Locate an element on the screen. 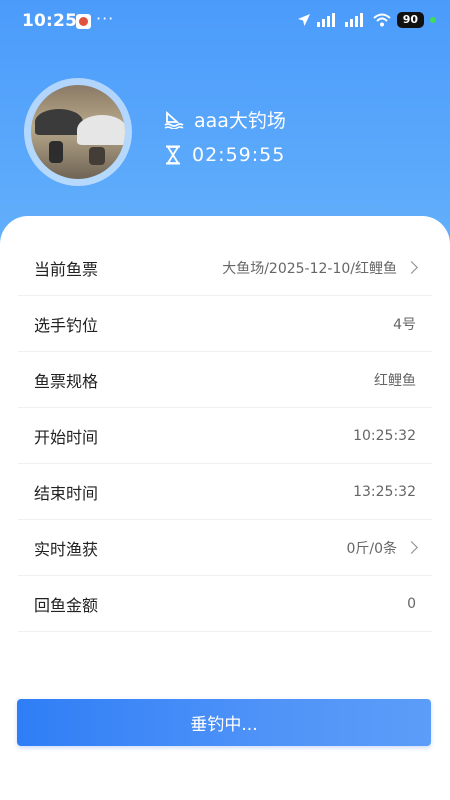  row-value: 红鲤鱼 is located at coordinates (395, 380).